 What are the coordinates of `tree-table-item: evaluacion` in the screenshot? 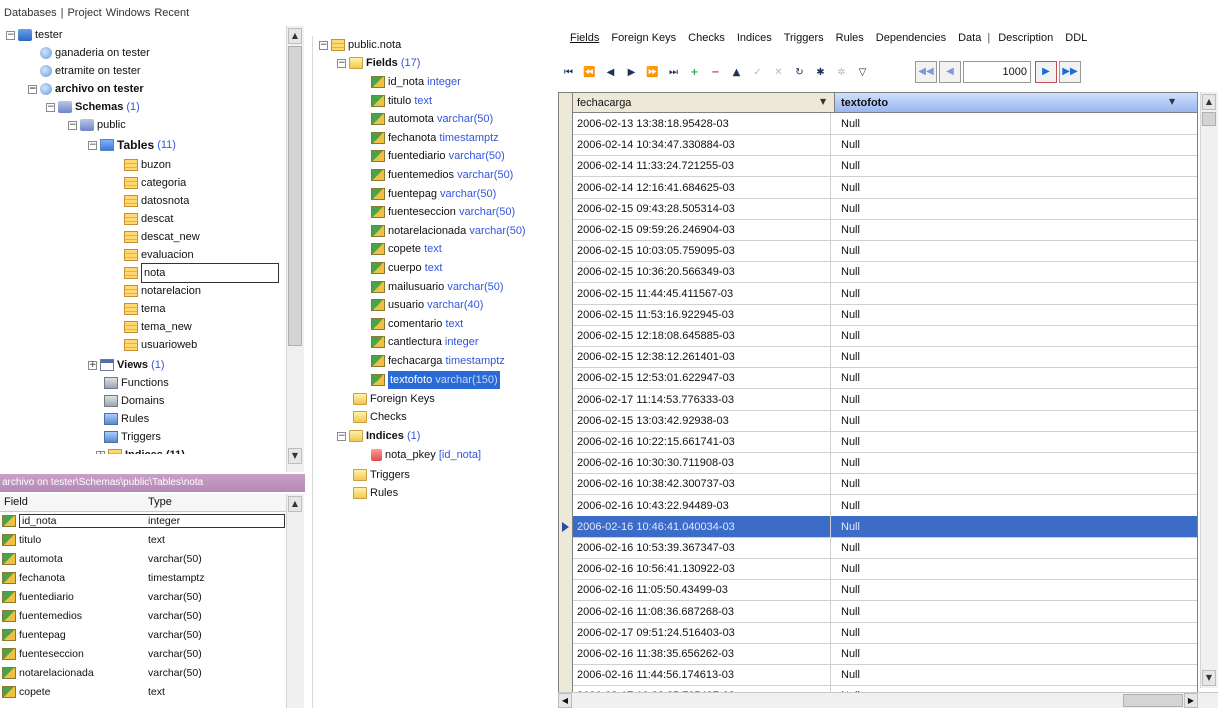 It's located at (159, 255).